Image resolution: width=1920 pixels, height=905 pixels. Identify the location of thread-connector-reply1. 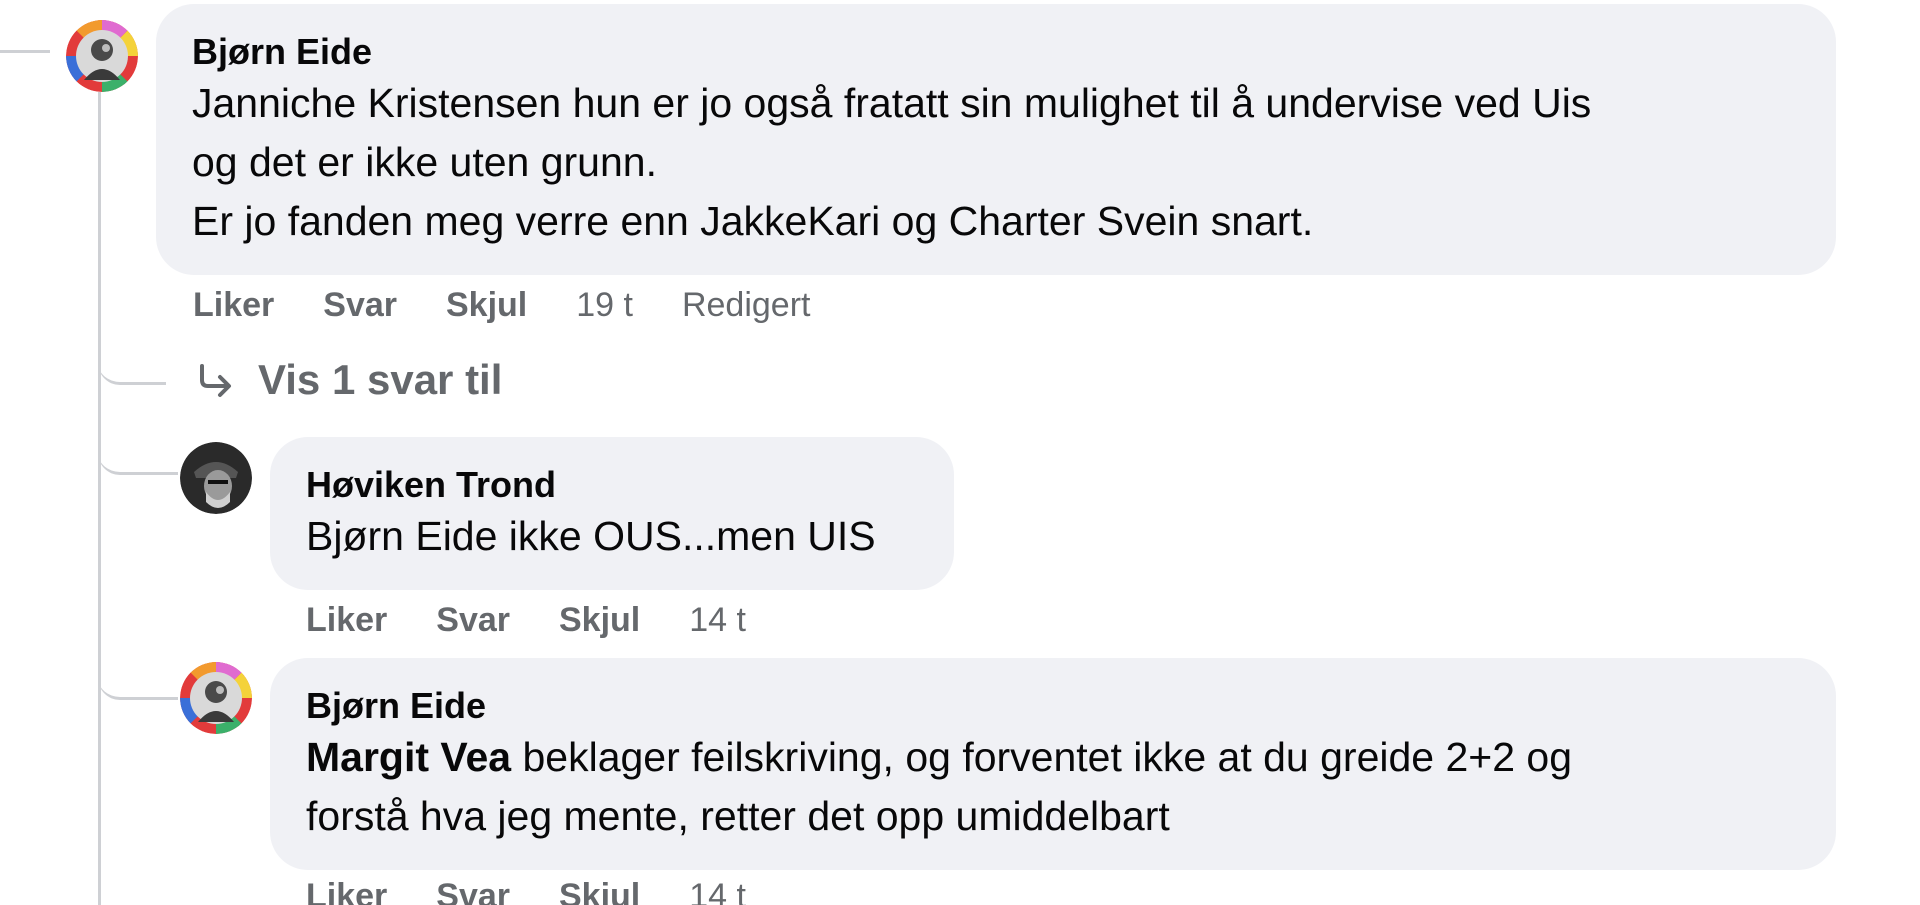
(138, 447).